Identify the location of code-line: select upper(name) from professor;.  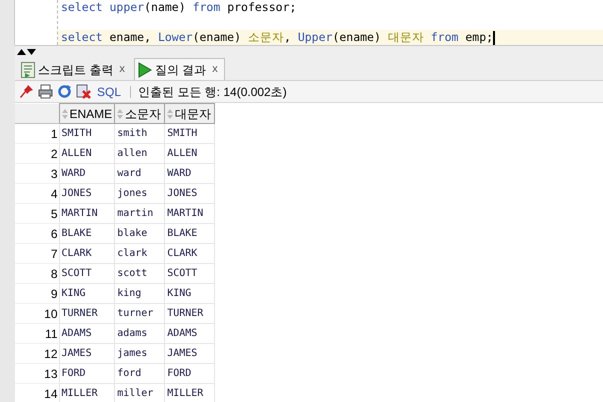
(178, 7).